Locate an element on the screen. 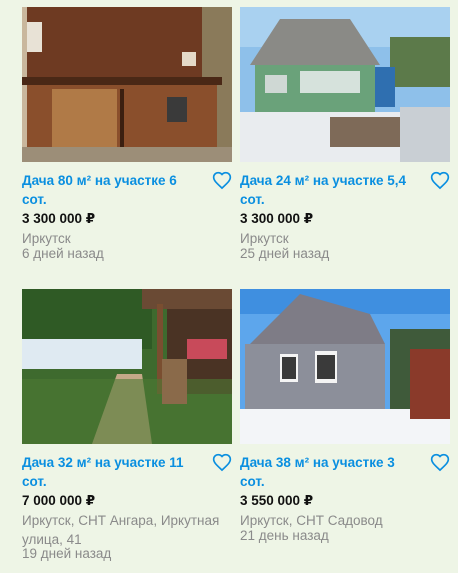 This screenshot has height=573, width=458. listing-title: Дача 32 м² на участке 11 сот. is located at coordinates (113, 472).